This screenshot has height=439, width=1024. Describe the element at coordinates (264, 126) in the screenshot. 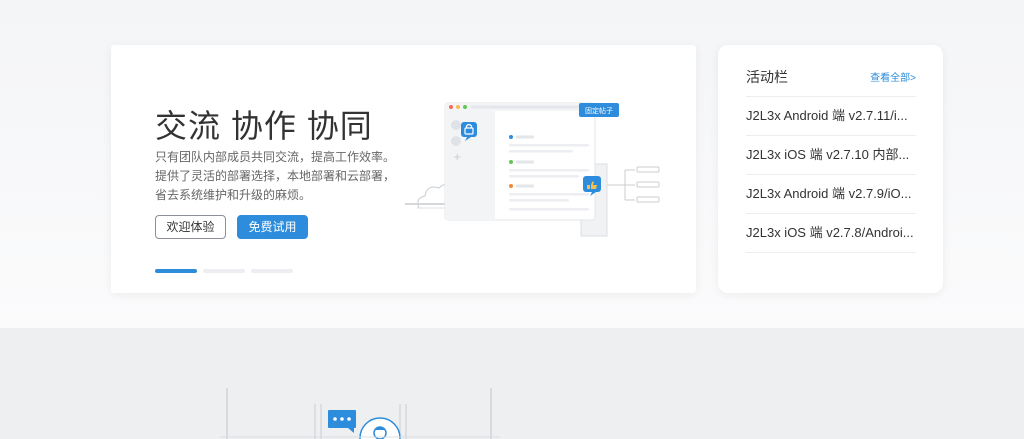

I see `hero-title: 交流 协作 协同` at that location.